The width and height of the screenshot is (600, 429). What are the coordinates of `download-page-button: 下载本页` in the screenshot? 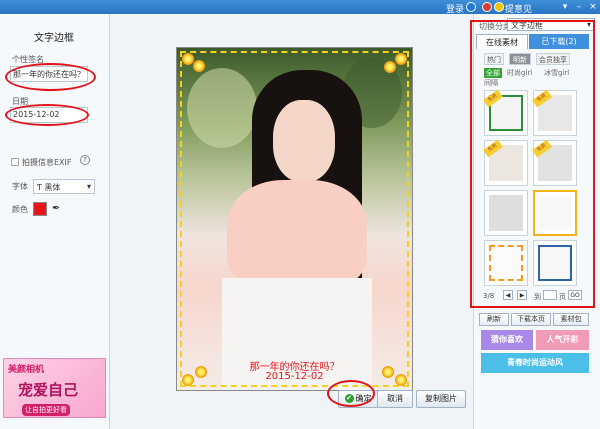 It's located at (531, 319).